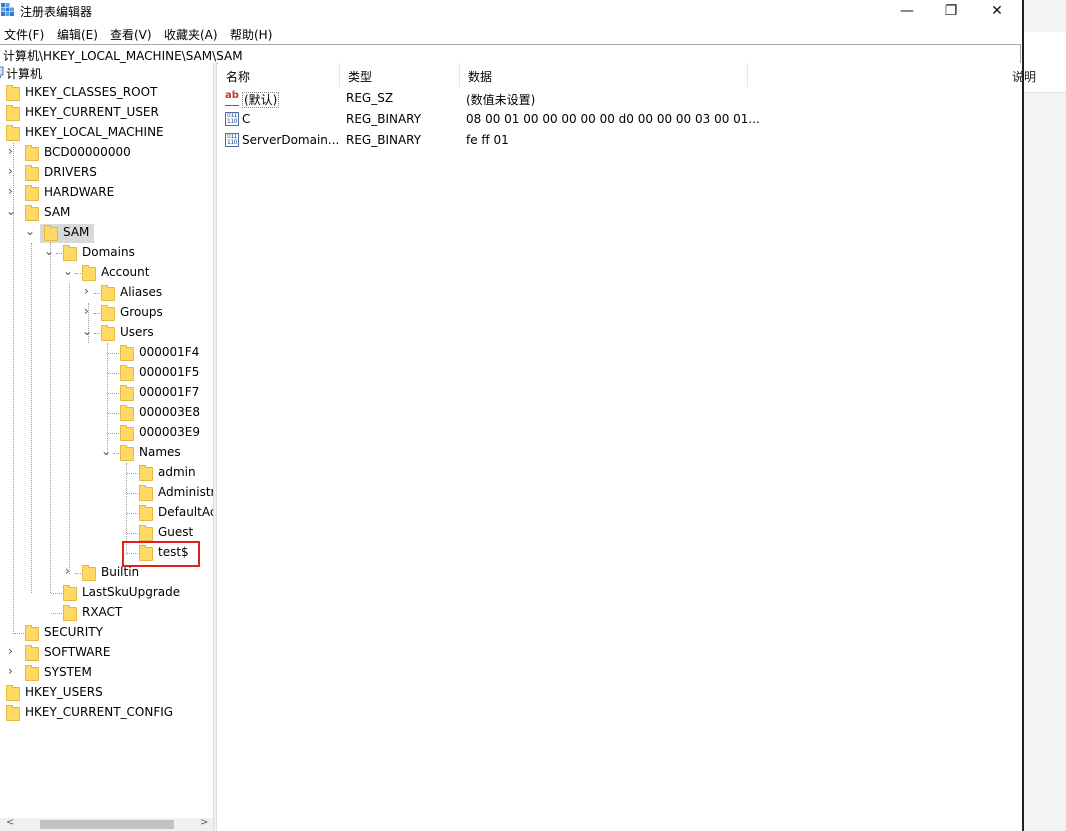  Describe the element at coordinates (251, 34) in the screenshot. I see `menu-help: 帮助(H)` at that location.